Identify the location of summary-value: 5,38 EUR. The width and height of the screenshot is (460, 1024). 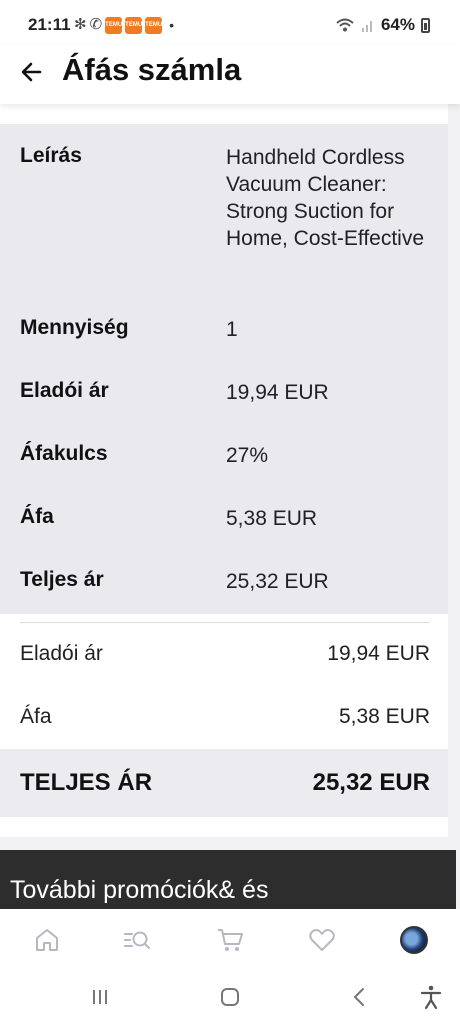
(384, 716).